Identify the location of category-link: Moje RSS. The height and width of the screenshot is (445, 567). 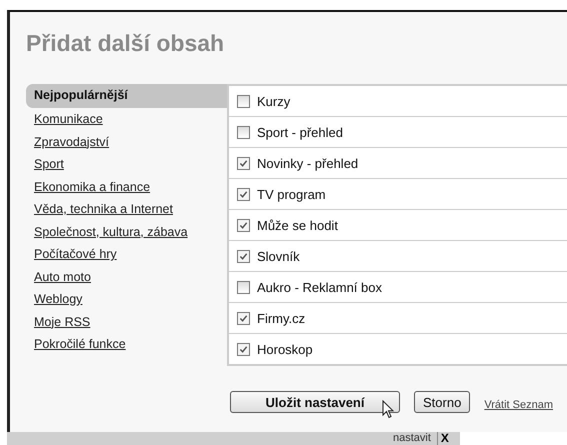
(126, 321).